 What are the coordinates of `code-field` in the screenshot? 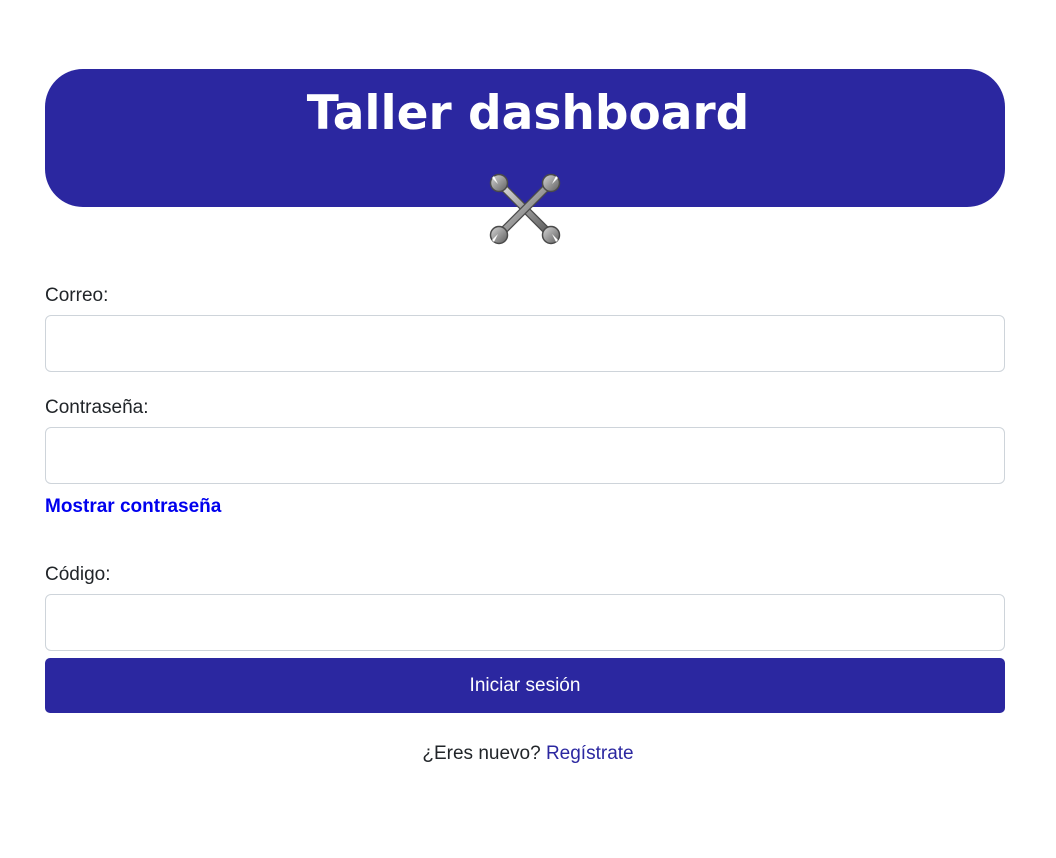 It's located at (525, 622).